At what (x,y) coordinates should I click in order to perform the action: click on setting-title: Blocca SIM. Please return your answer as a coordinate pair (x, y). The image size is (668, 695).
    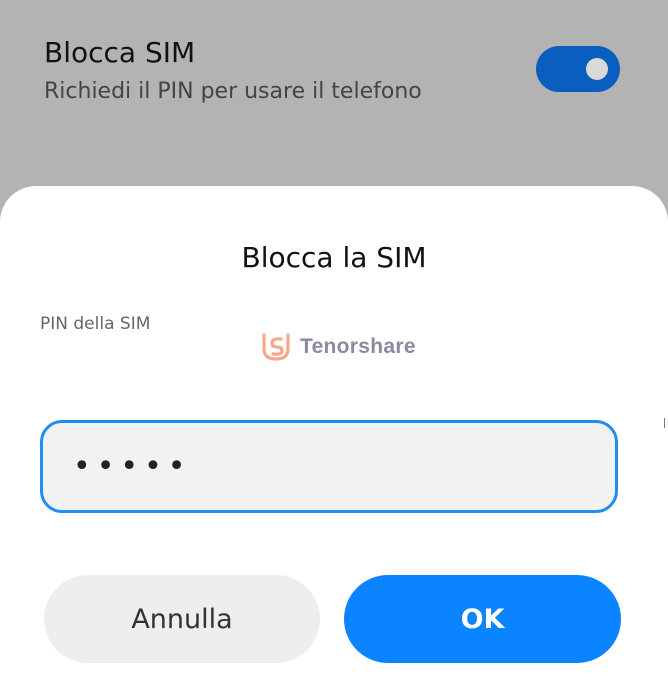
    Looking at the image, I should click on (120, 52).